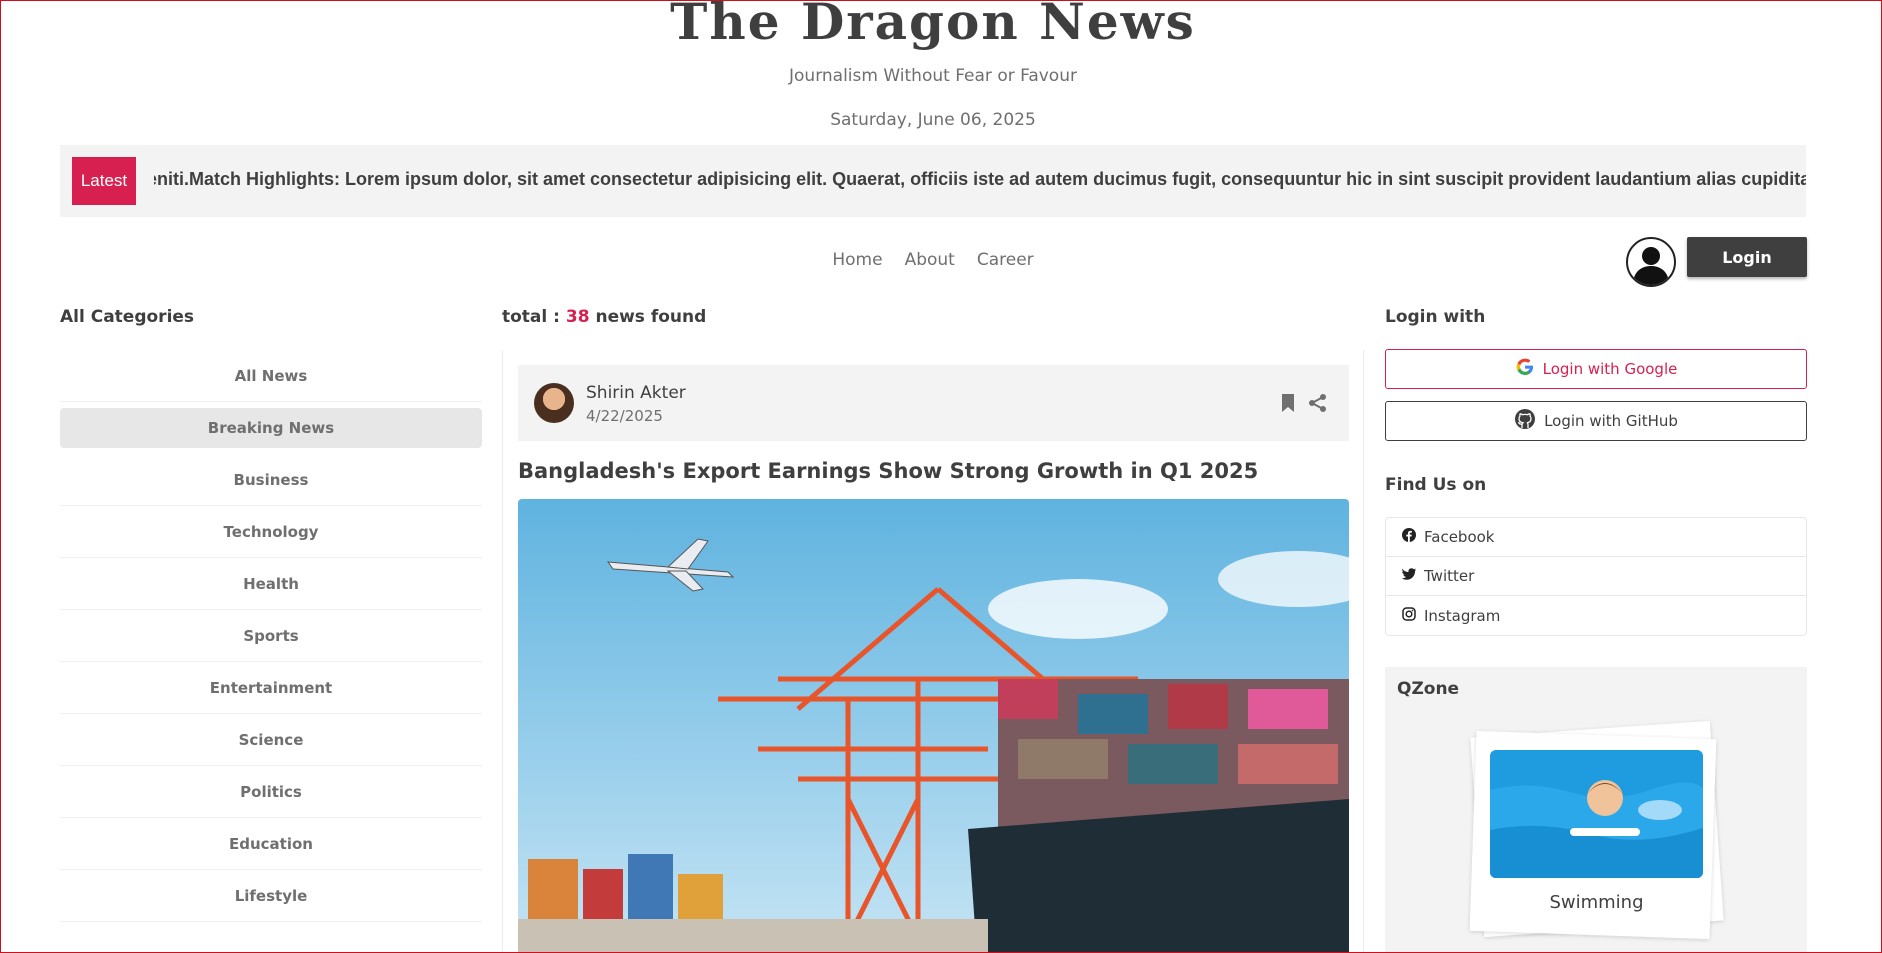 The width and height of the screenshot is (1882, 953). Describe the element at coordinates (933, 403) in the screenshot. I see `card-header: Shirin Akter 4/22/2025` at that location.